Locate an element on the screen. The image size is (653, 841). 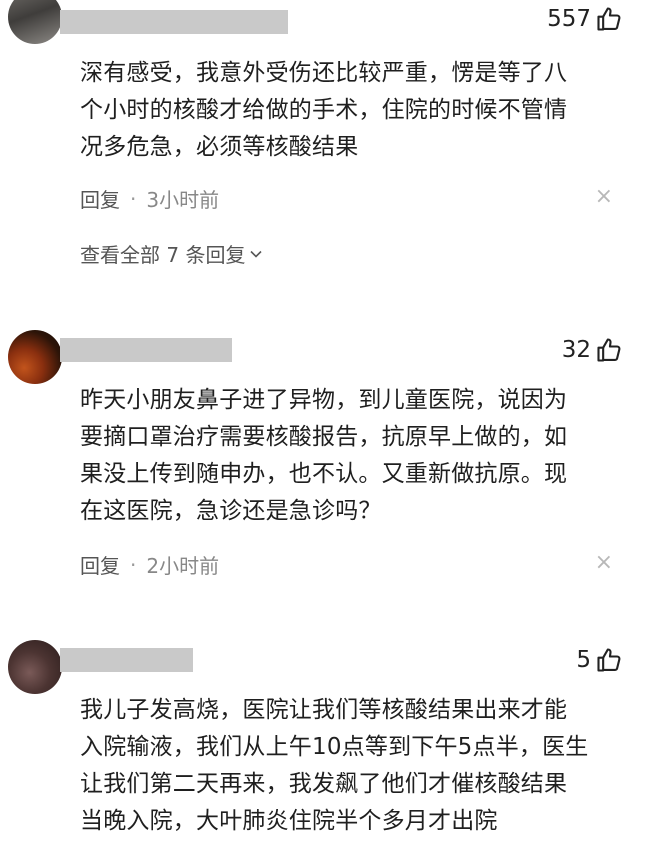
comment-line: 在这医院，急诊还是急诊吗？ is located at coordinates (231, 511).